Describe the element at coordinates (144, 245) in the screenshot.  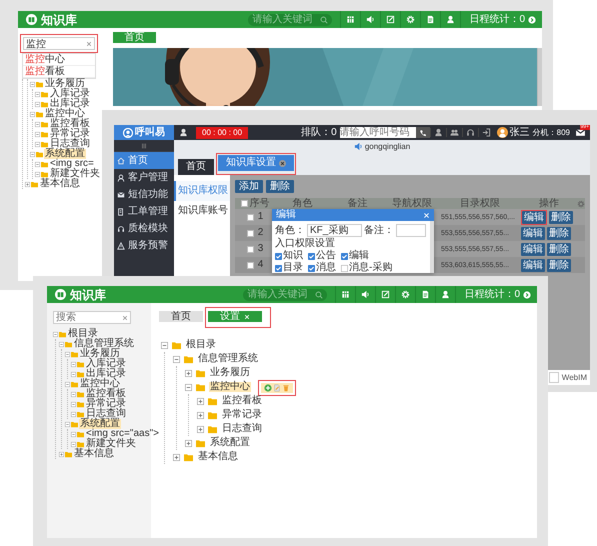
I see `nav-item: 服务预警` at that location.